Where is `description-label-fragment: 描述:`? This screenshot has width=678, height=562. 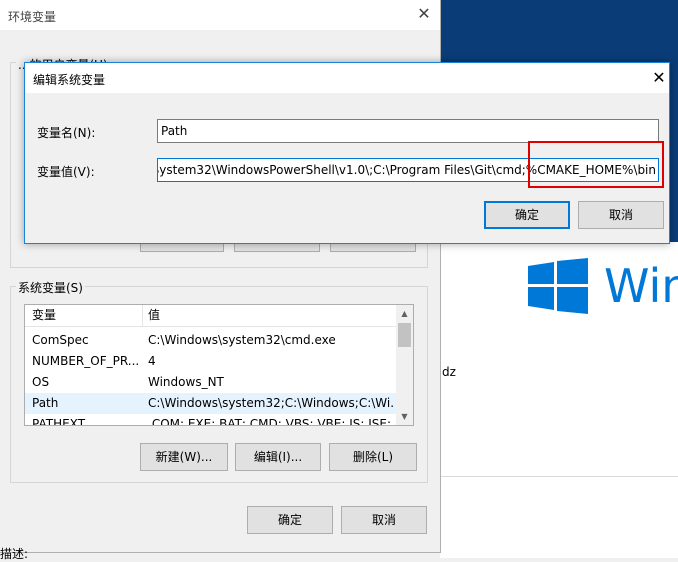
description-label-fragment: 描述: is located at coordinates (14, 554).